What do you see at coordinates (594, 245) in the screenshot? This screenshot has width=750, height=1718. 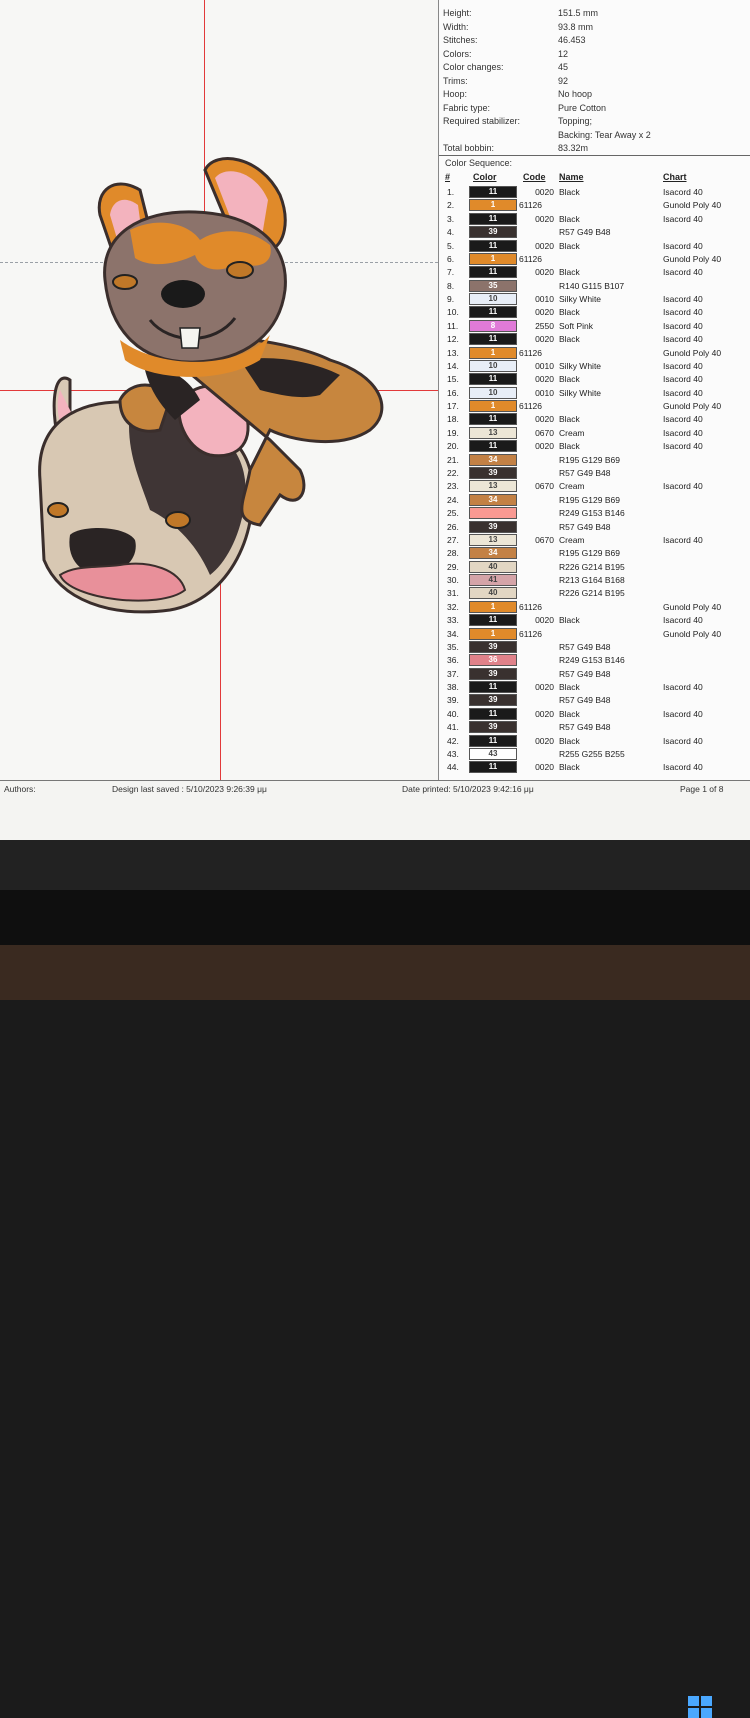 I see `color-sequence-row: 5. 11 0020 Black Isacord 40` at bounding box center [594, 245].